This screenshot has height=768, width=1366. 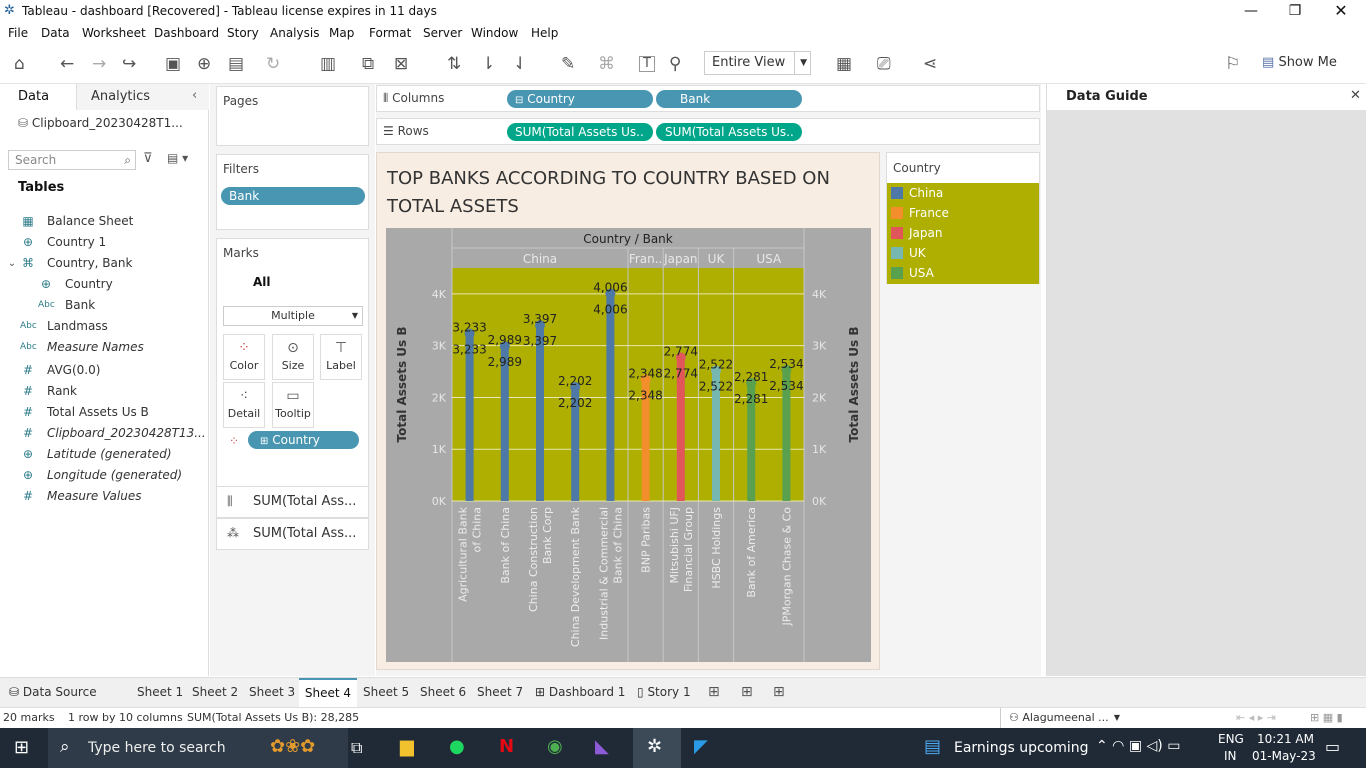 I want to click on color-pill-country: ⊞ Country, so click(x=303, y=440).